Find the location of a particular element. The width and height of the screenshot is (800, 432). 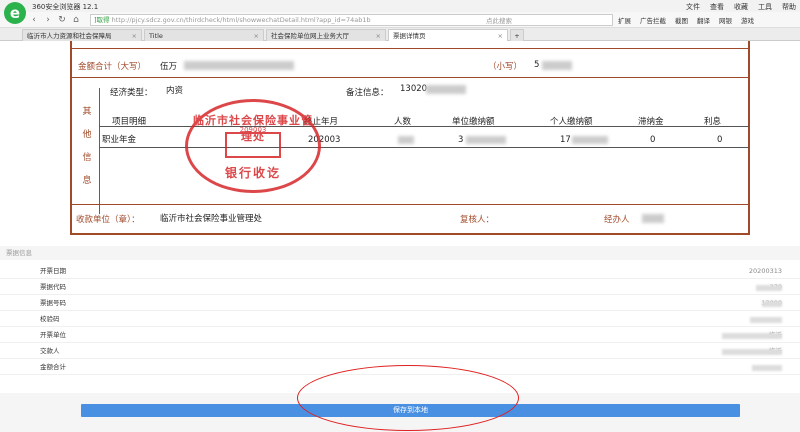

secure-badge: ]取得 is located at coordinates (102, 20).